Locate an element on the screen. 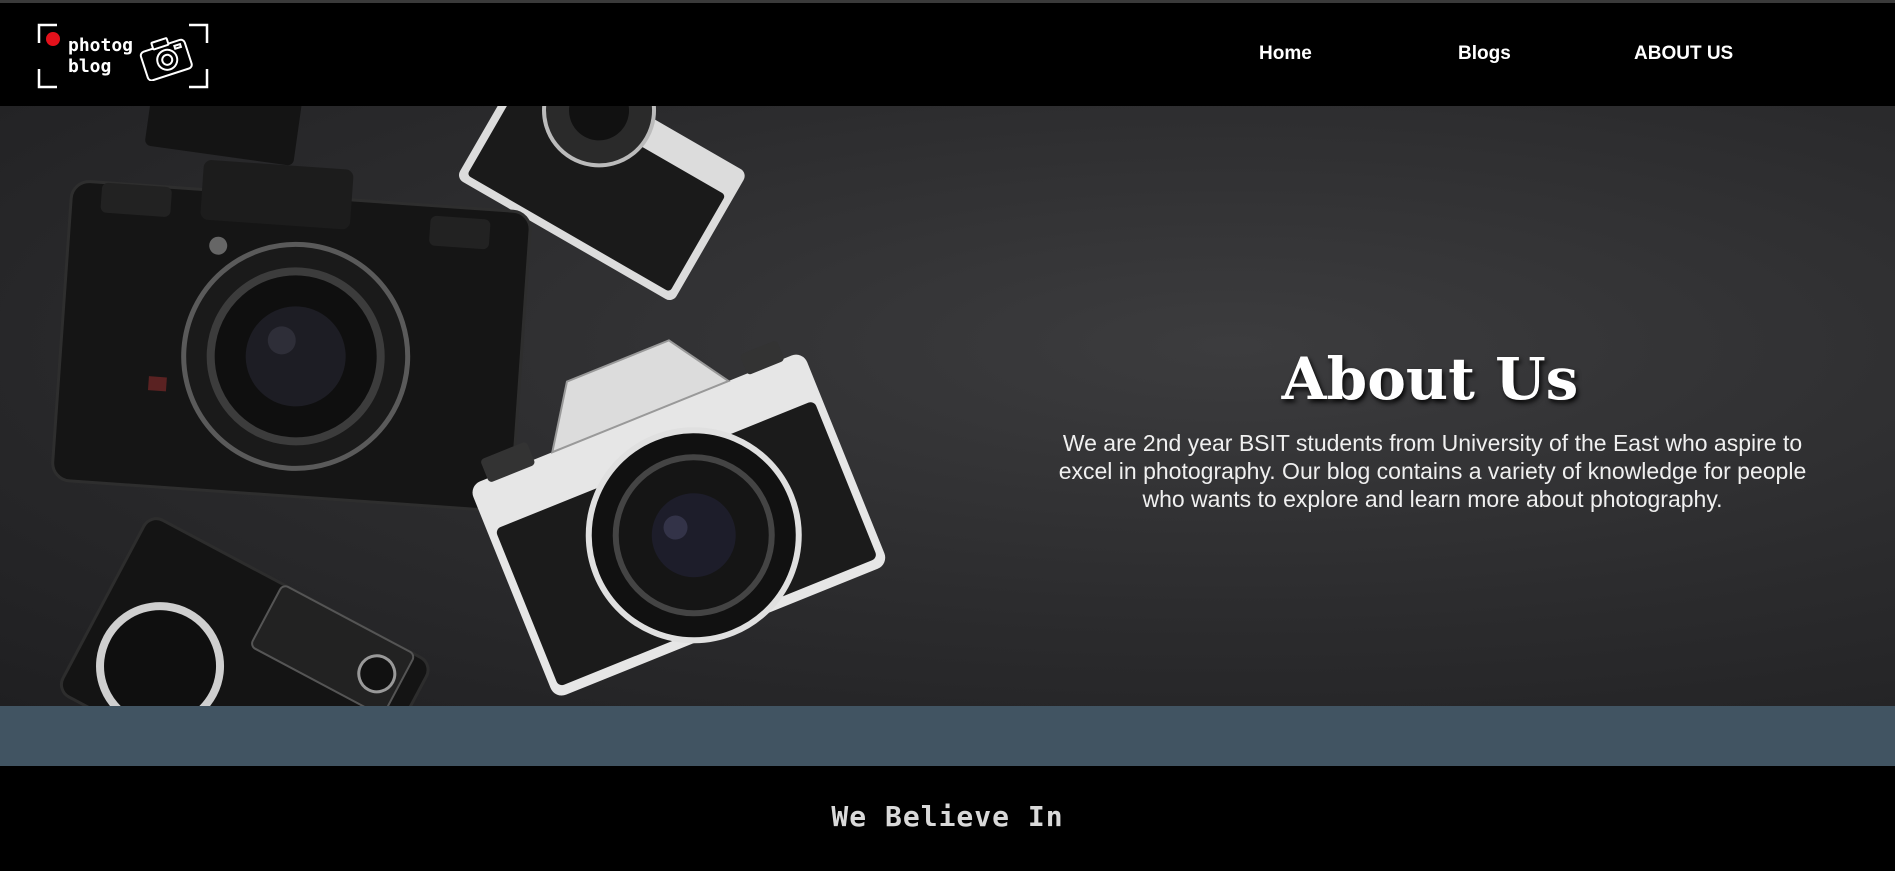 Image resolution: width=1895 pixels, height=871 pixels. we-believe-section: We Believe In is located at coordinates (947, 818).